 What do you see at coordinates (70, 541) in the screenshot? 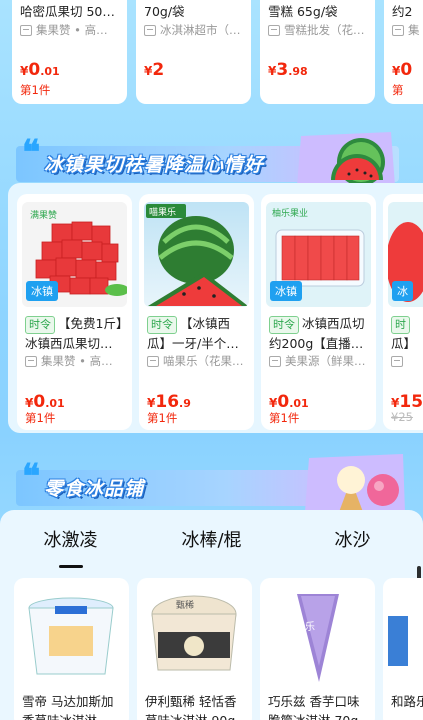
I see `tab-ice-cream: 冰激凌` at bounding box center [70, 541].